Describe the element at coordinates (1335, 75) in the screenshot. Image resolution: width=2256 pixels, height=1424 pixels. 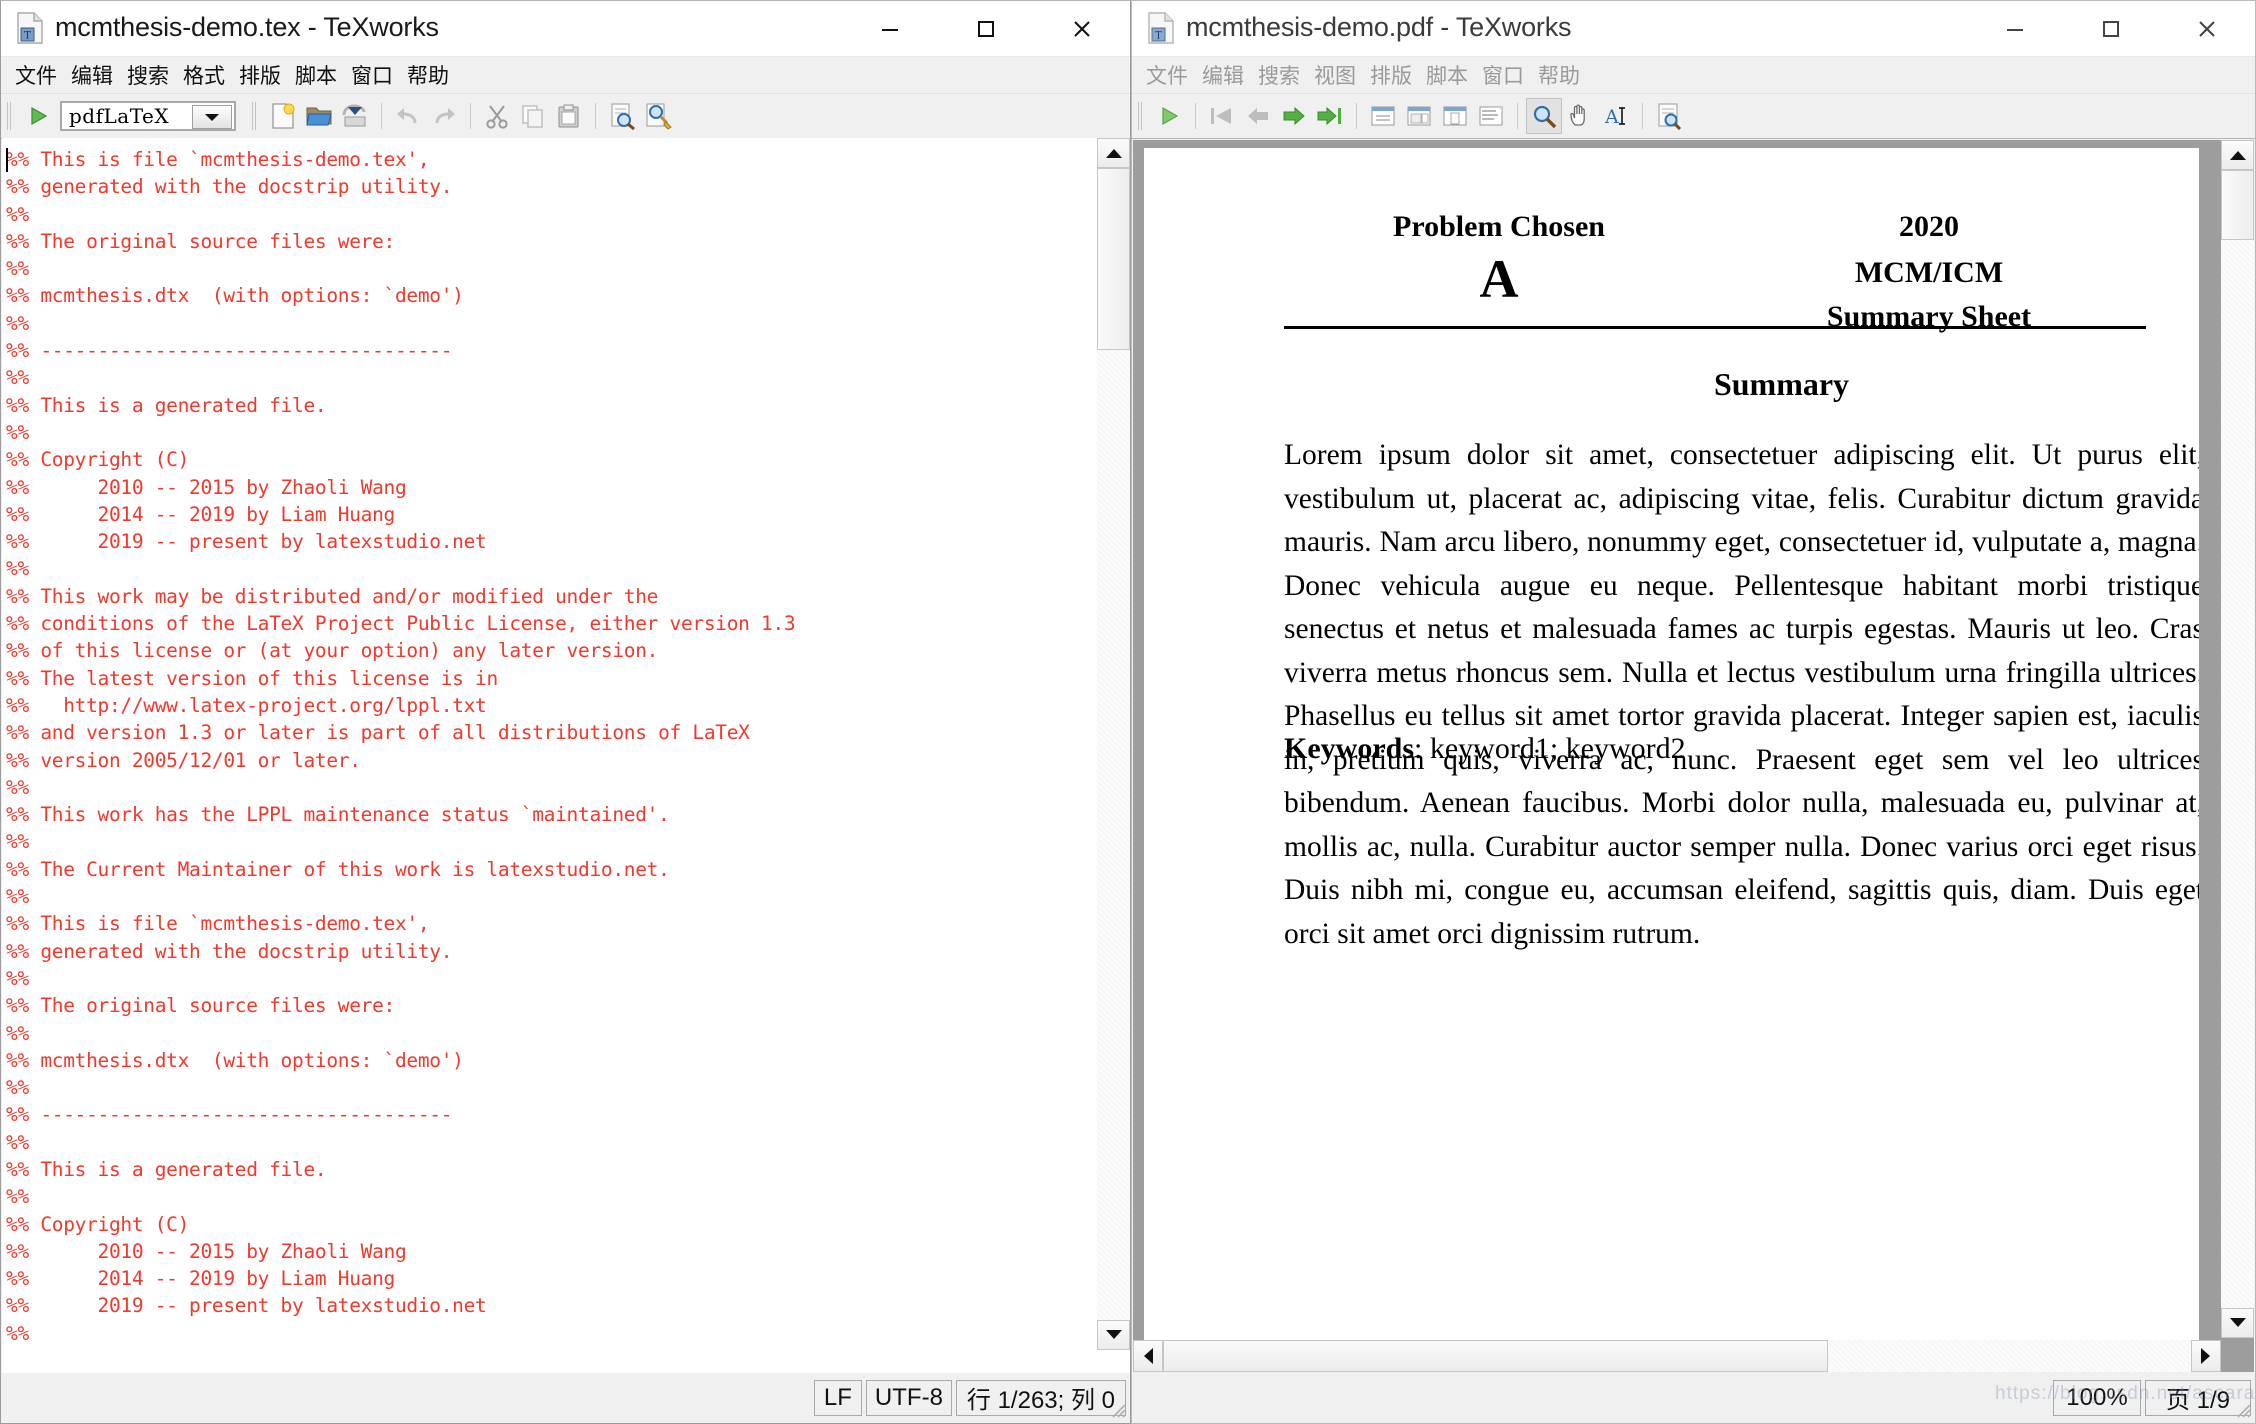
I see `menu-view: 视图` at that location.